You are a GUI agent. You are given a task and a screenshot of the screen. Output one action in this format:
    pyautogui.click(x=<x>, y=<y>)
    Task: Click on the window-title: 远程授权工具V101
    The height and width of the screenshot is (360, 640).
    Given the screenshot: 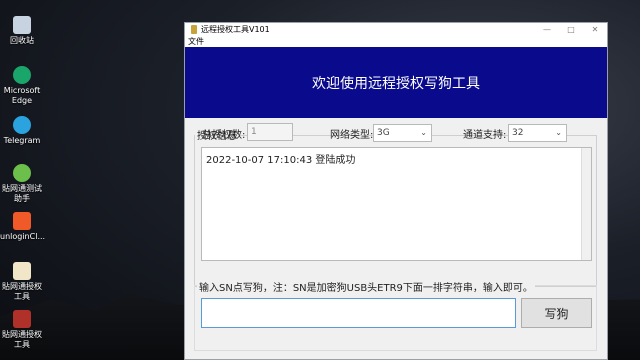 What is the action you would take?
    pyautogui.click(x=235, y=29)
    